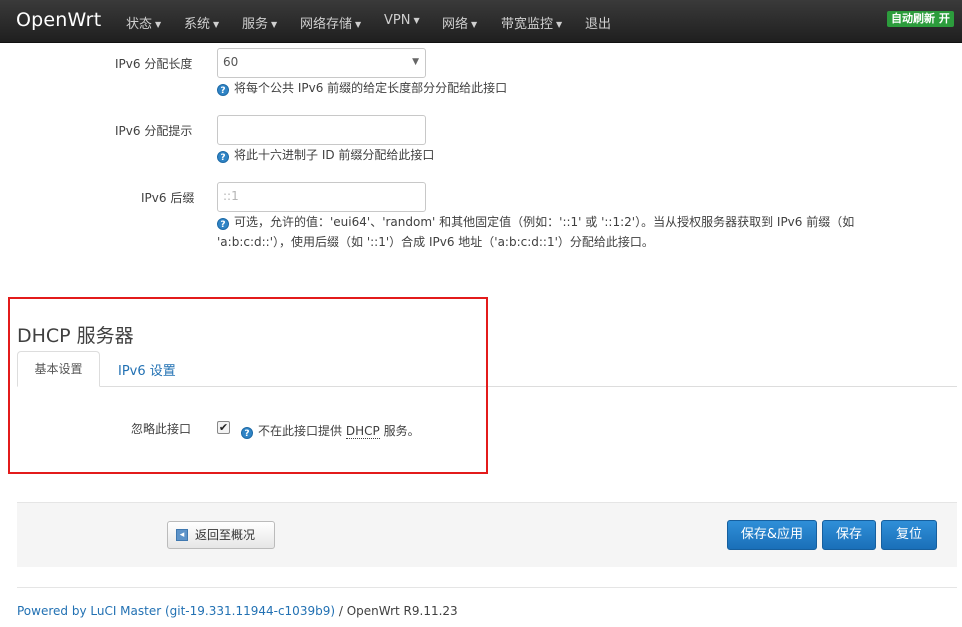  What do you see at coordinates (397, 20) in the screenshot?
I see `menu-vpn-label: VPN` at bounding box center [397, 20].